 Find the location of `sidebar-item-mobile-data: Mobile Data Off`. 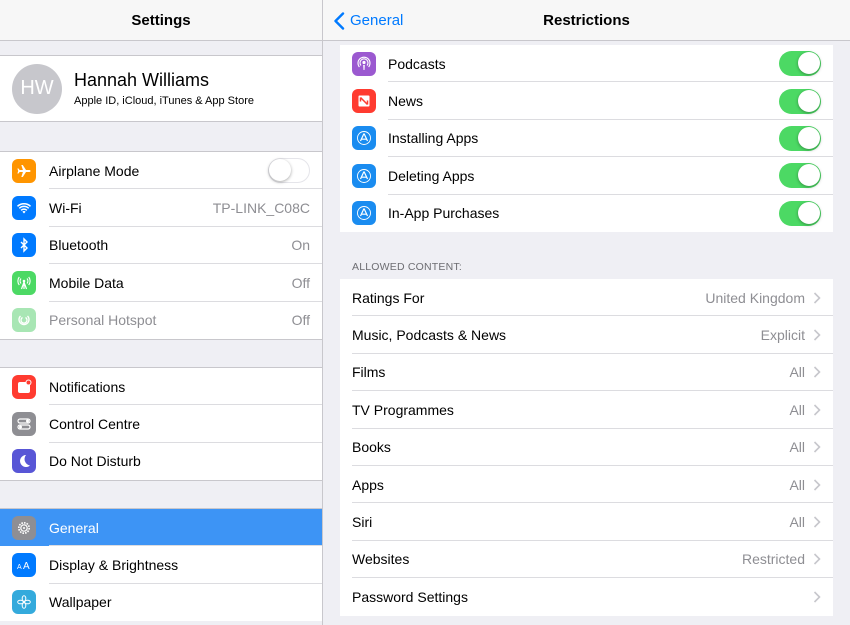

sidebar-item-mobile-data: Mobile Data Off is located at coordinates (161, 283).